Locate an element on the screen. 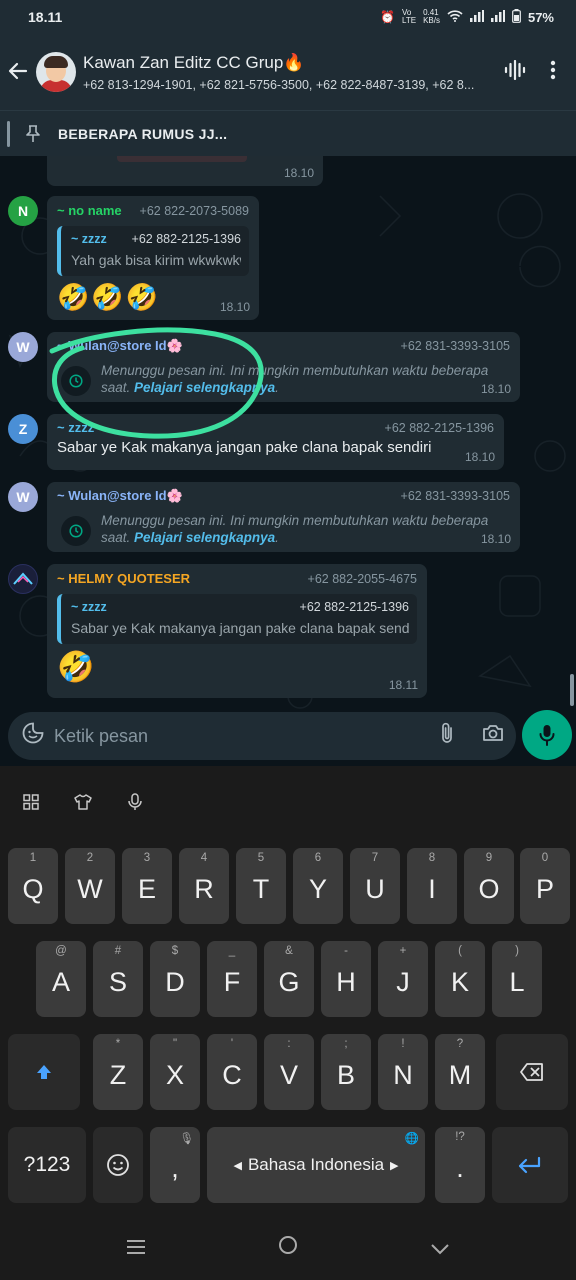 Image resolution: width=576 pixels, height=1280 pixels. mic-icon is located at coordinates (547, 735).